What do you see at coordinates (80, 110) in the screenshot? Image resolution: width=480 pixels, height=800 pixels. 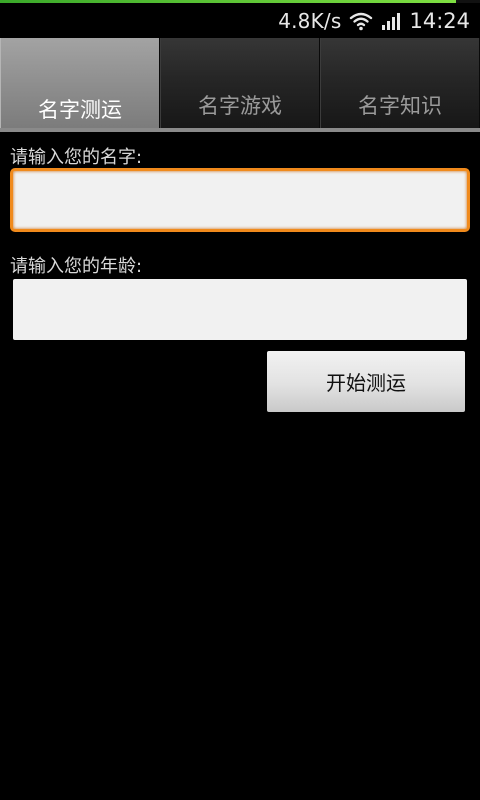 I see `tab-label: 名字测运` at bounding box center [80, 110].